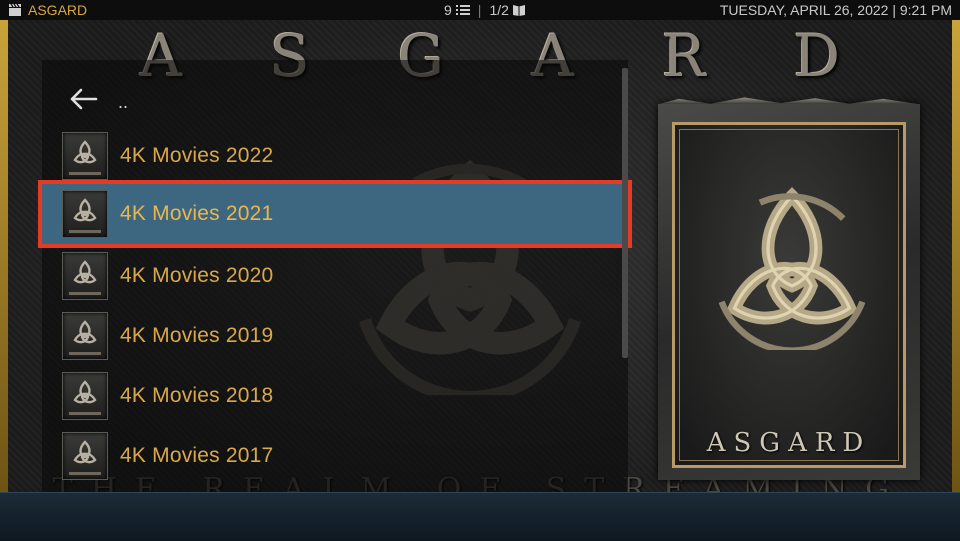 The height and width of the screenshot is (541, 960). Describe the element at coordinates (335, 396) in the screenshot. I see `list-item: 4K Movies 2018` at that location.